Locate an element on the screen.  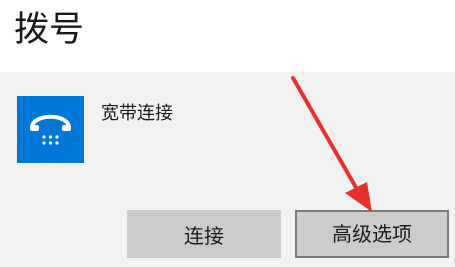
connection-name: 宽带连接 is located at coordinates (137, 113).